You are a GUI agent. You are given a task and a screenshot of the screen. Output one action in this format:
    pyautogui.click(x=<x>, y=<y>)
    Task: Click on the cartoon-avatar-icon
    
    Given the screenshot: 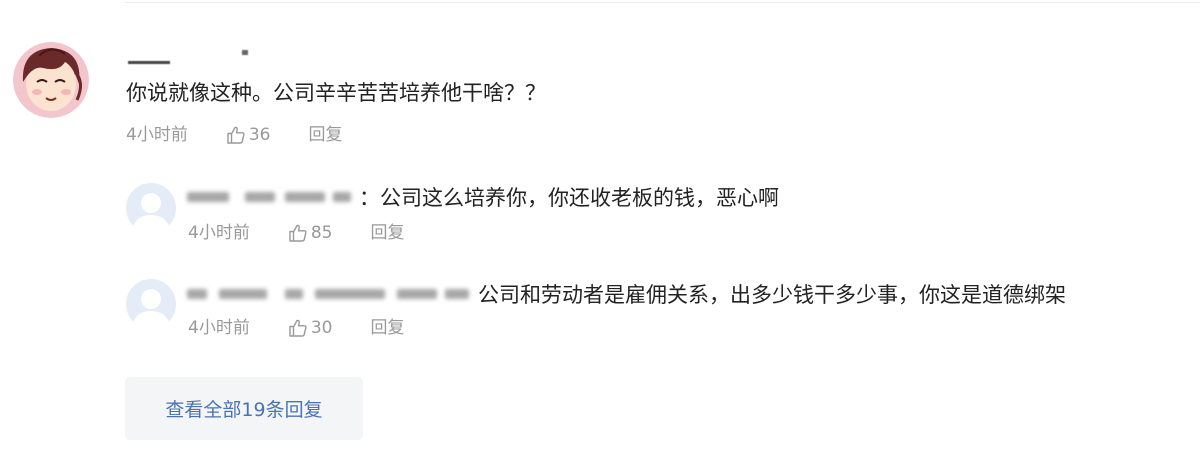 What is the action you would take?
    pyautogui.click(x=51, y=80)
    